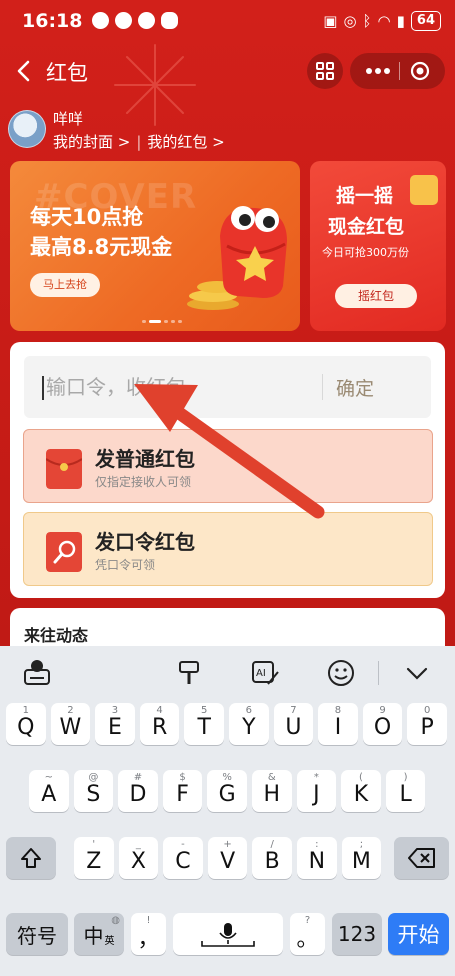  What do you see at coordinates (338, 710) in the screenshot?
I see `key-hint: 8` at bounding box center [338, 710].